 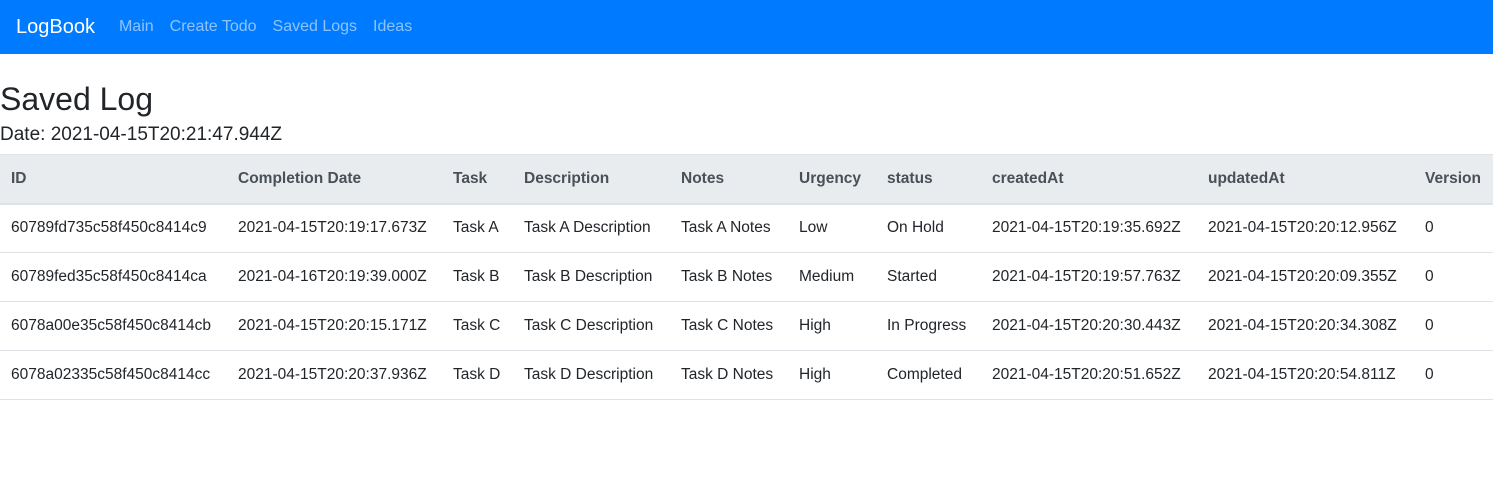 I want to click on cell-id: 6078a00e35c58f450c8414cb, so click(x=113, y=326).